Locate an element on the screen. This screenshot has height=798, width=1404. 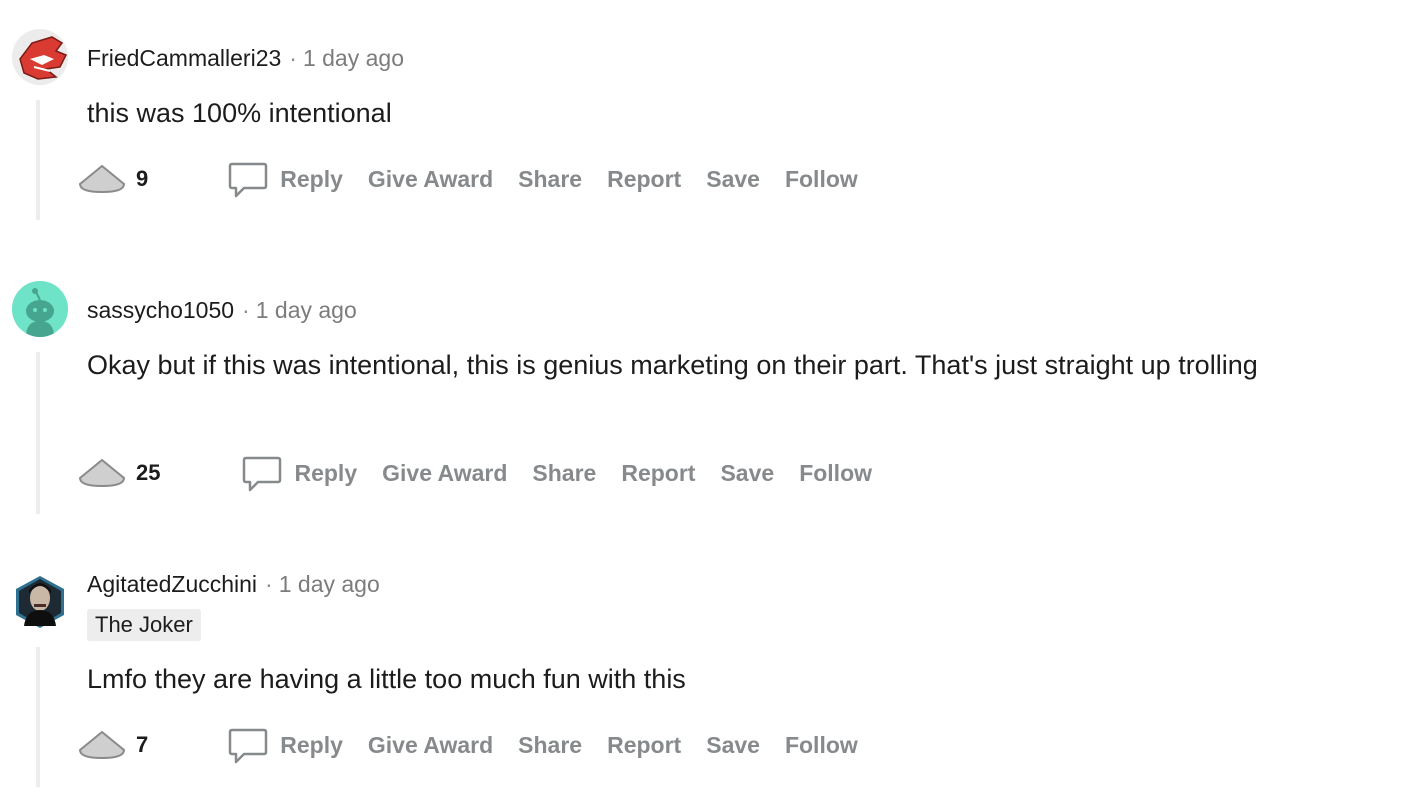
comment-meta: AgitatedZucchini · 1 day ago is located at coordinates (233, 584).